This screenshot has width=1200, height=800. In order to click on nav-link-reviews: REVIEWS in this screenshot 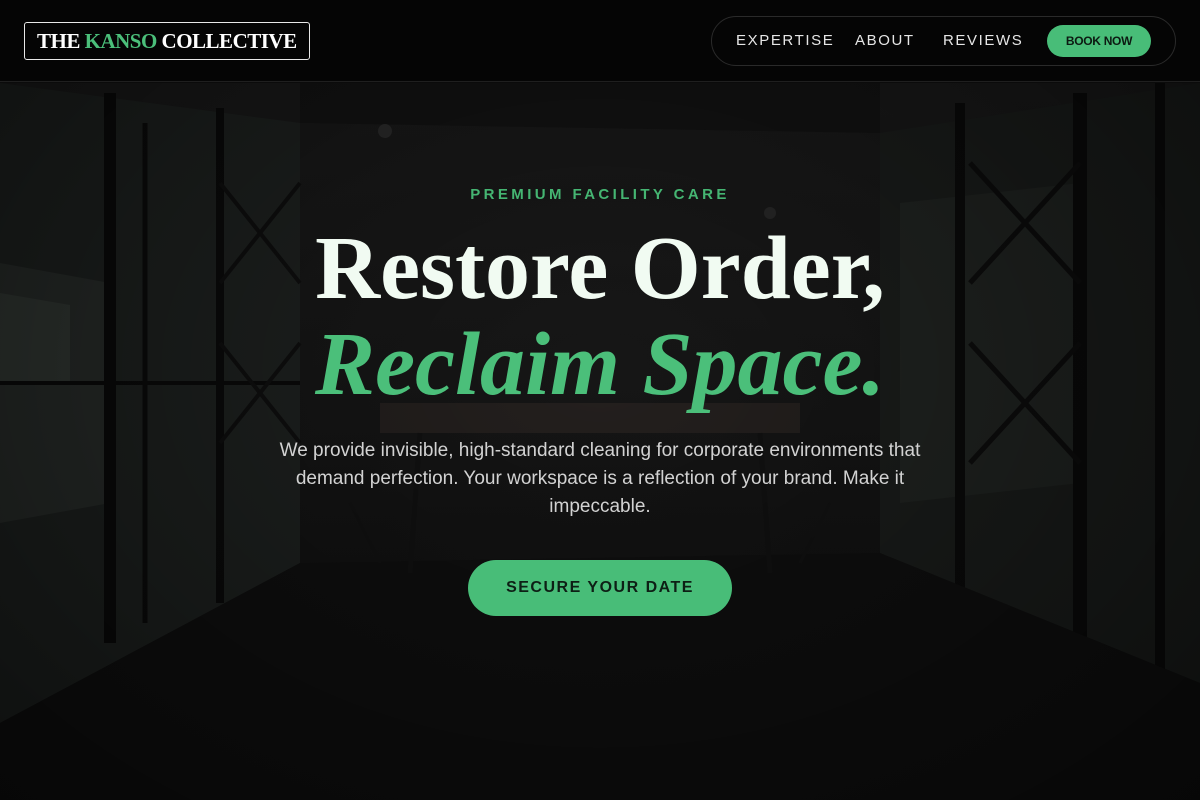, I will do `click(983, 41)`.